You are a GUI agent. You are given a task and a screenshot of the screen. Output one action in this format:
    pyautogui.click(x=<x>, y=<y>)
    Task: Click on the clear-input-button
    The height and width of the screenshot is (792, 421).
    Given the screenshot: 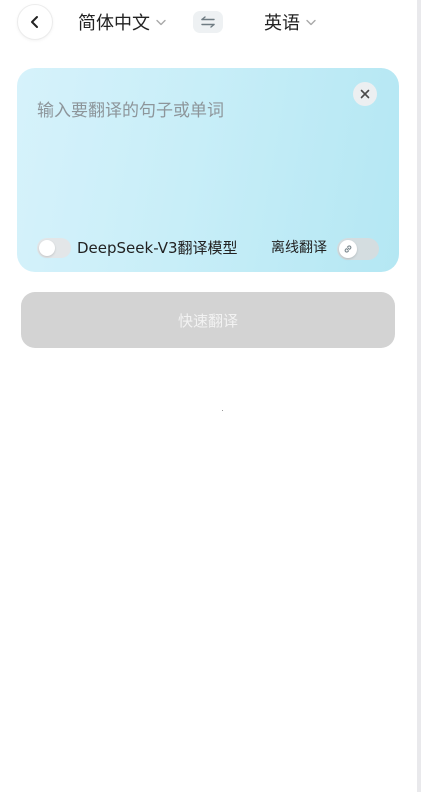 What is the action you would take?
    pyautogui.click(x=365, y=94)
    